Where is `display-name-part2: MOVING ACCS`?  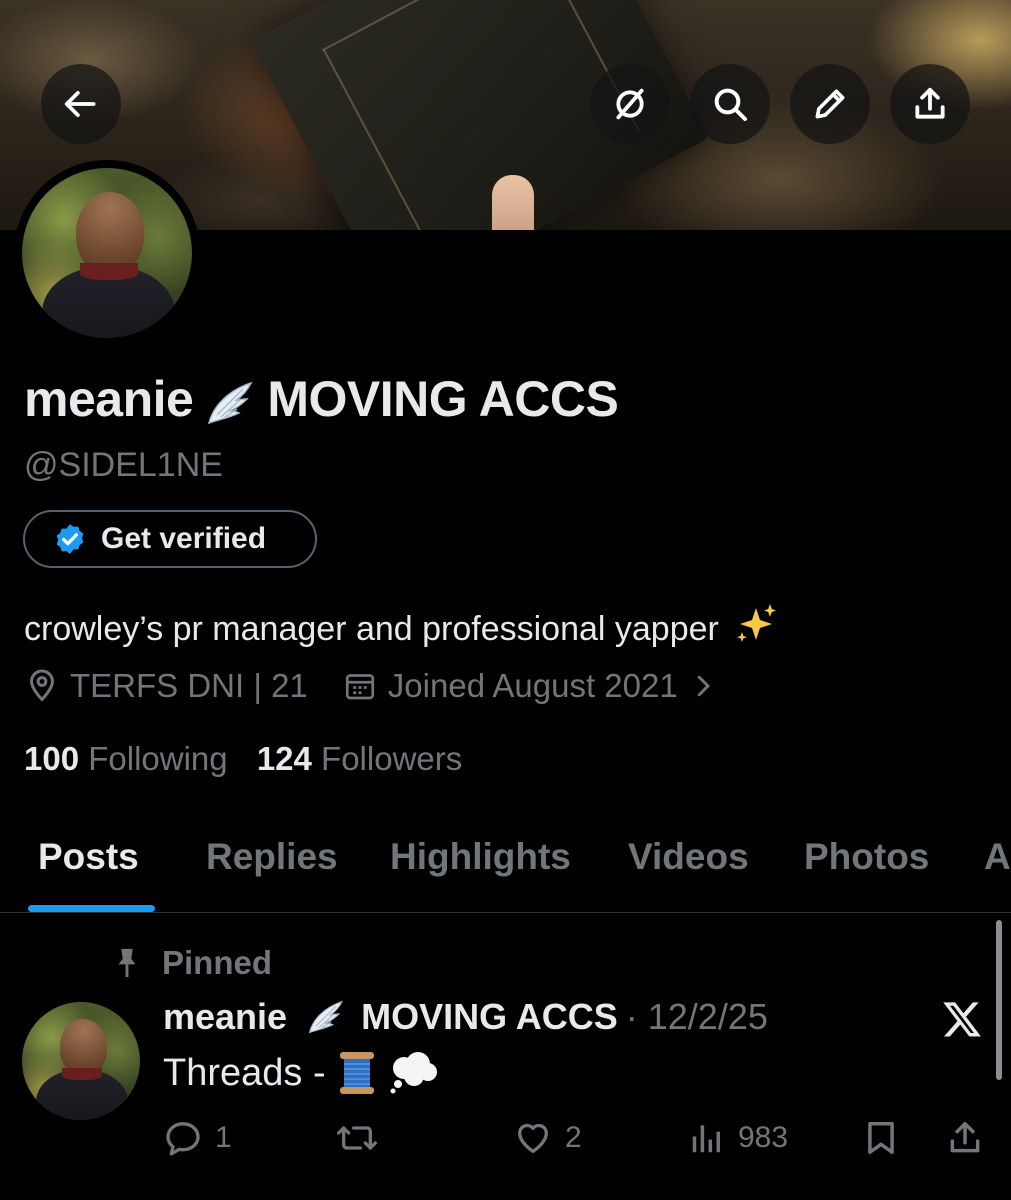 display-name-part2: MOVING ACCS is located at coordinates (443, 399).